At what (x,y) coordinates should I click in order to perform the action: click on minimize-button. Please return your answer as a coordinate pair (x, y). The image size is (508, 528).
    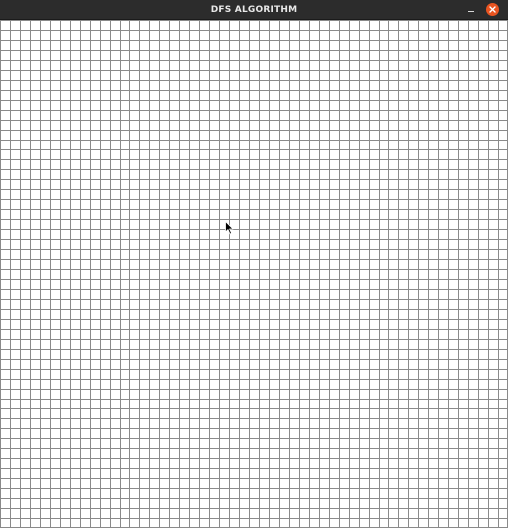
    Looking at the image, I should click on (471, 10).